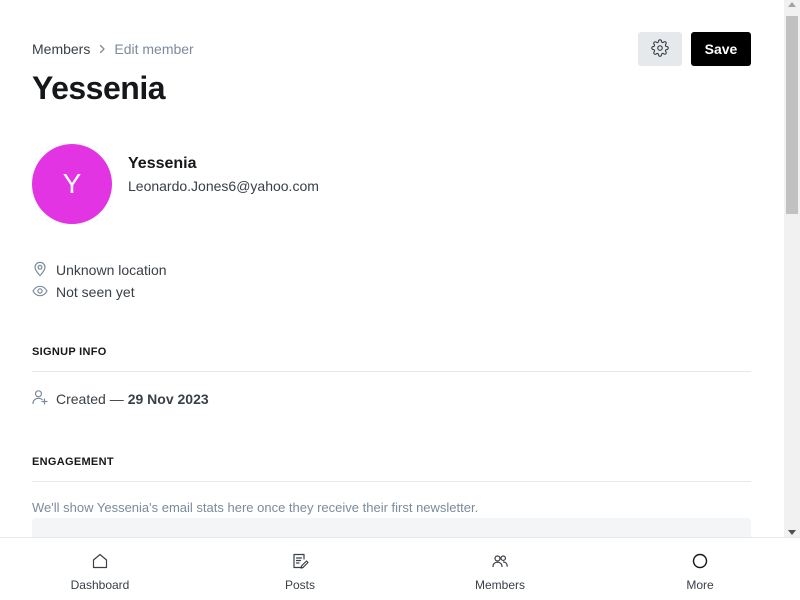 The width and height of the screenshot is (800, 600). I want to click on avatar-initial: Y, so click(72, 183).